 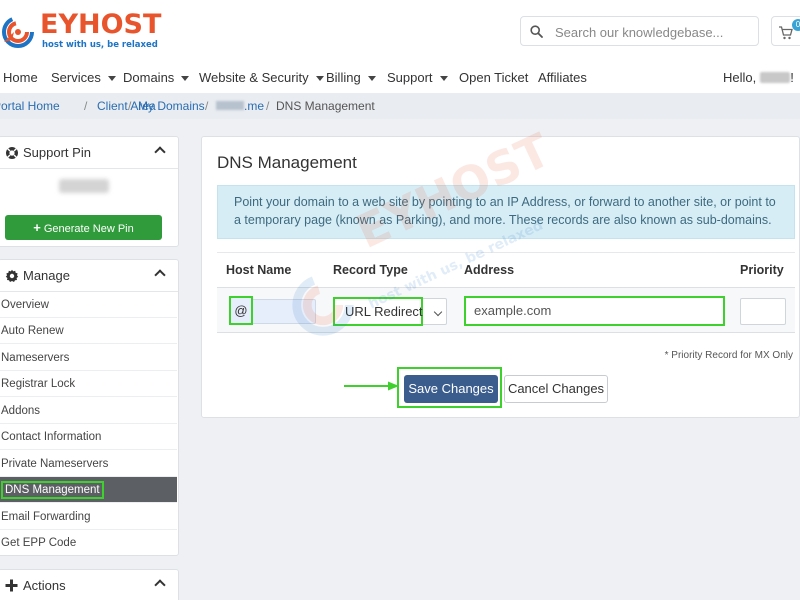 What do you see at coordinates (792, 77) in the screenshot?
I see `hello-suffix: !` at bounding box center [792, 77].